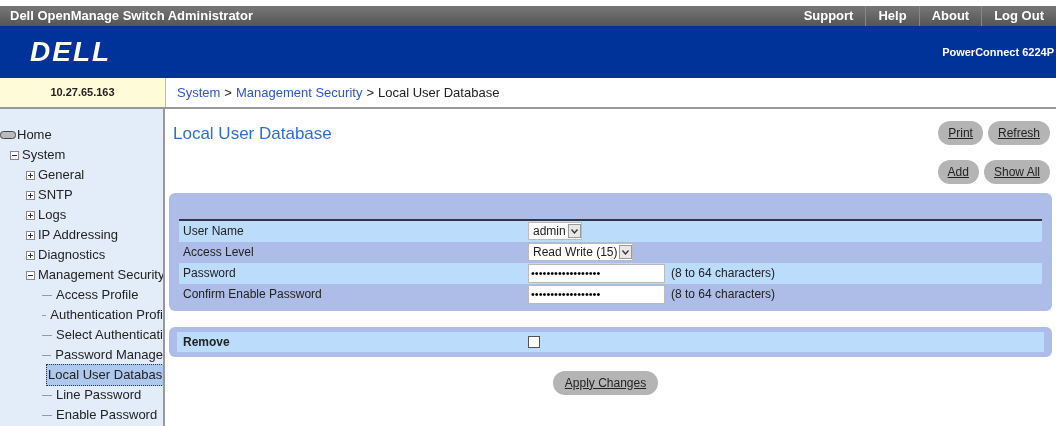 The image size is (1056, 426). What do you see at coordinates (44, 155) in the screenshot?
I see `tree-item: System` at bounding box center [44, 155].